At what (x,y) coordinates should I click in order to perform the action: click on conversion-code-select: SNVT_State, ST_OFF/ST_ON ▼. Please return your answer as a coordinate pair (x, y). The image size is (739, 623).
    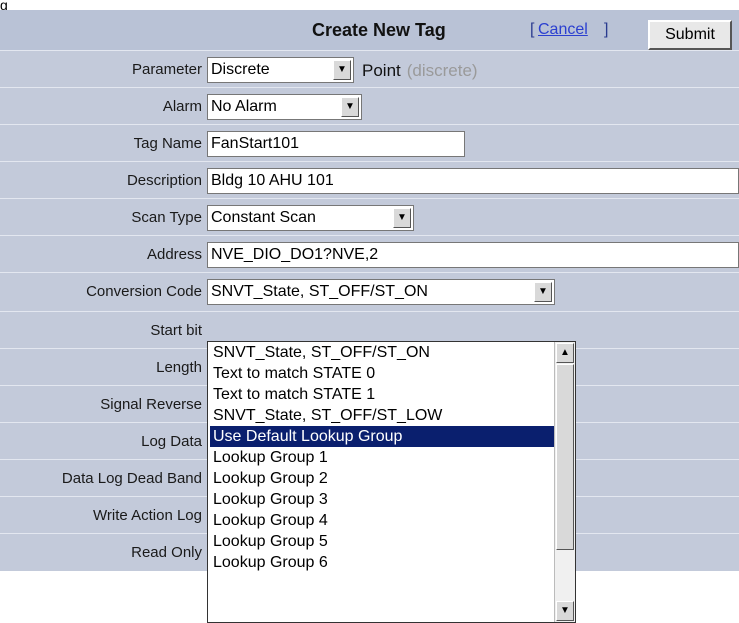
    Looking at the image, I should click on (381, 292).